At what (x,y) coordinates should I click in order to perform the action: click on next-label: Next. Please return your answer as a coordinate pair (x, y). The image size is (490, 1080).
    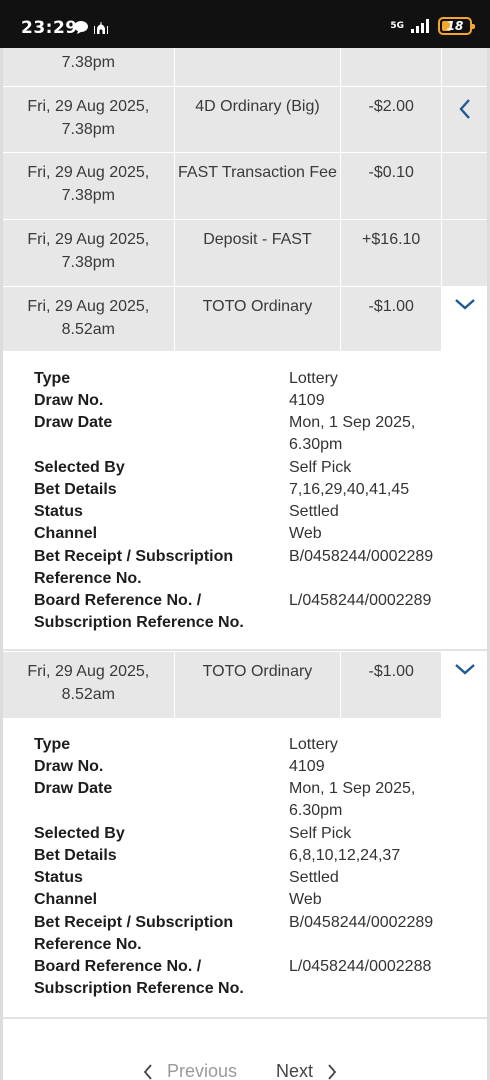
    Looking at the image, I should click on (295, 1070).